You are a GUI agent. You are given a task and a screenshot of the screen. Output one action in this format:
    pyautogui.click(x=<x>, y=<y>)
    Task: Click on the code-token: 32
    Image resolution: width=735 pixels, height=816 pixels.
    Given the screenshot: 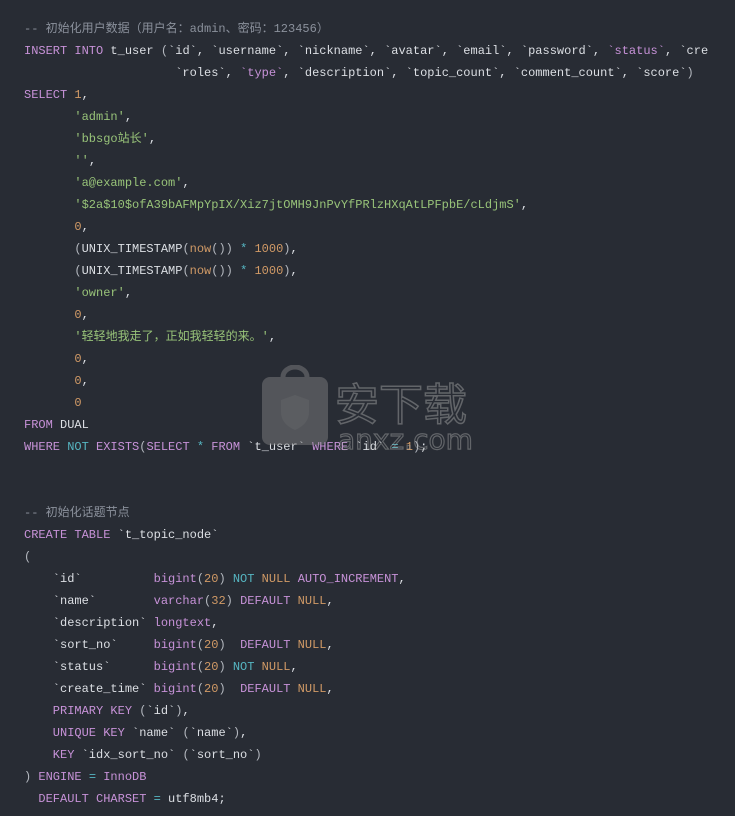 What is the action you would take?
    pyautogui.click(x=218, y=601)
    